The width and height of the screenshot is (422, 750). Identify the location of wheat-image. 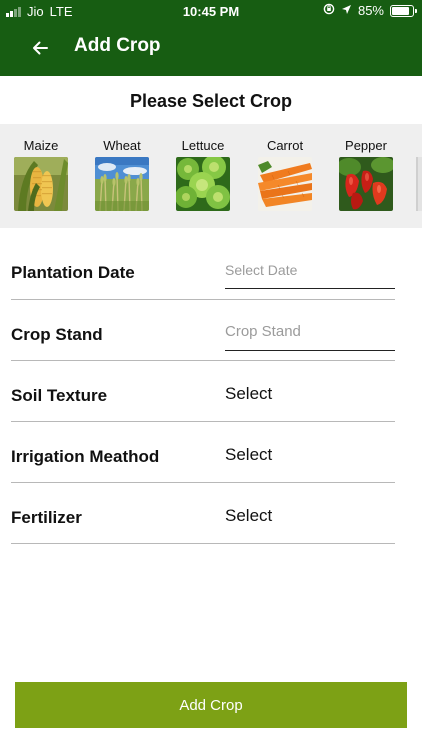
(122, 184).